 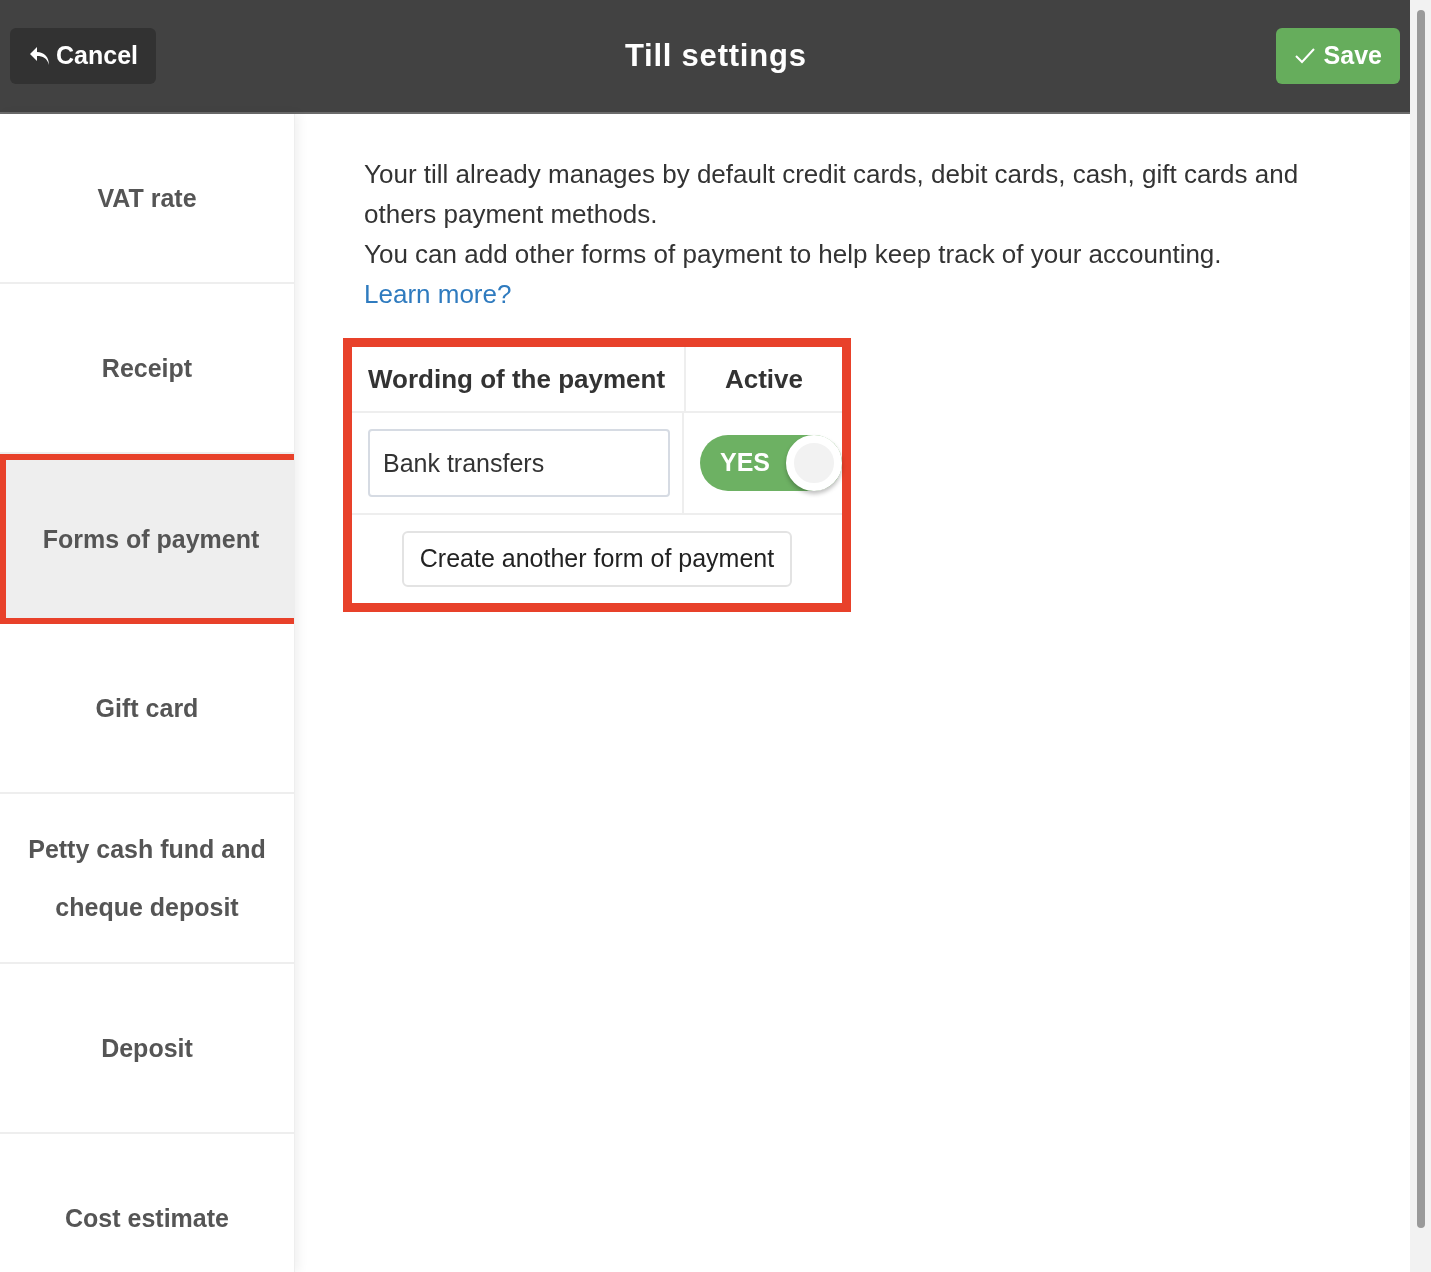 I want to click on column-header: Wording of the payment, so click(x=519, y=379).